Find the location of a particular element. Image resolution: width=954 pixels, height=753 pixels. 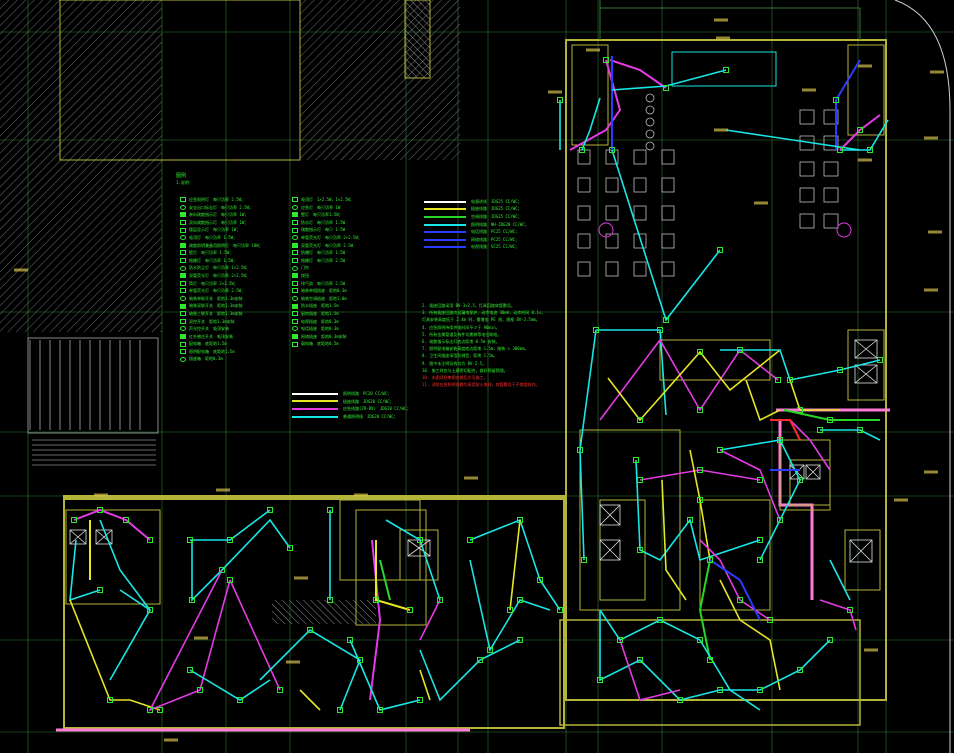

legend-row: 防水防尘灯 每只功率 1×2.5W； is located at coordinates (221, 268).